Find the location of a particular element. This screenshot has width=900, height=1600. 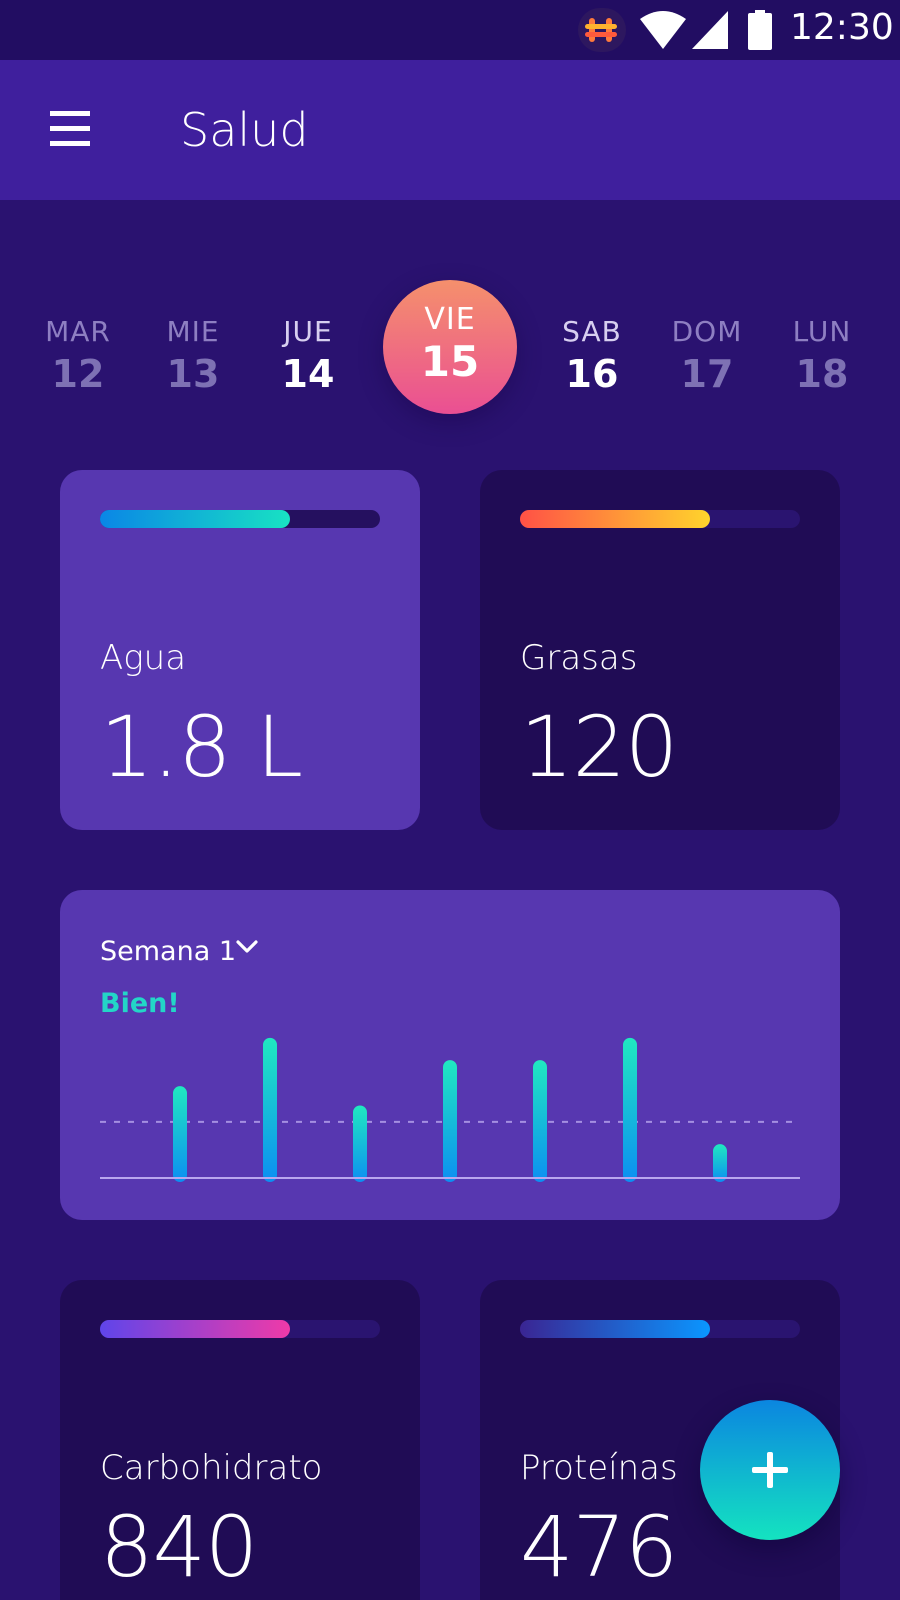

day-sab: SAB 16 is located at coordinates (592, 355).